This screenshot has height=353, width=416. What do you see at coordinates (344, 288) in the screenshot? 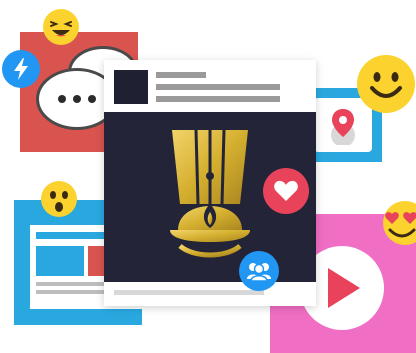
I see `play-icon` at bounding box center [344, 288].